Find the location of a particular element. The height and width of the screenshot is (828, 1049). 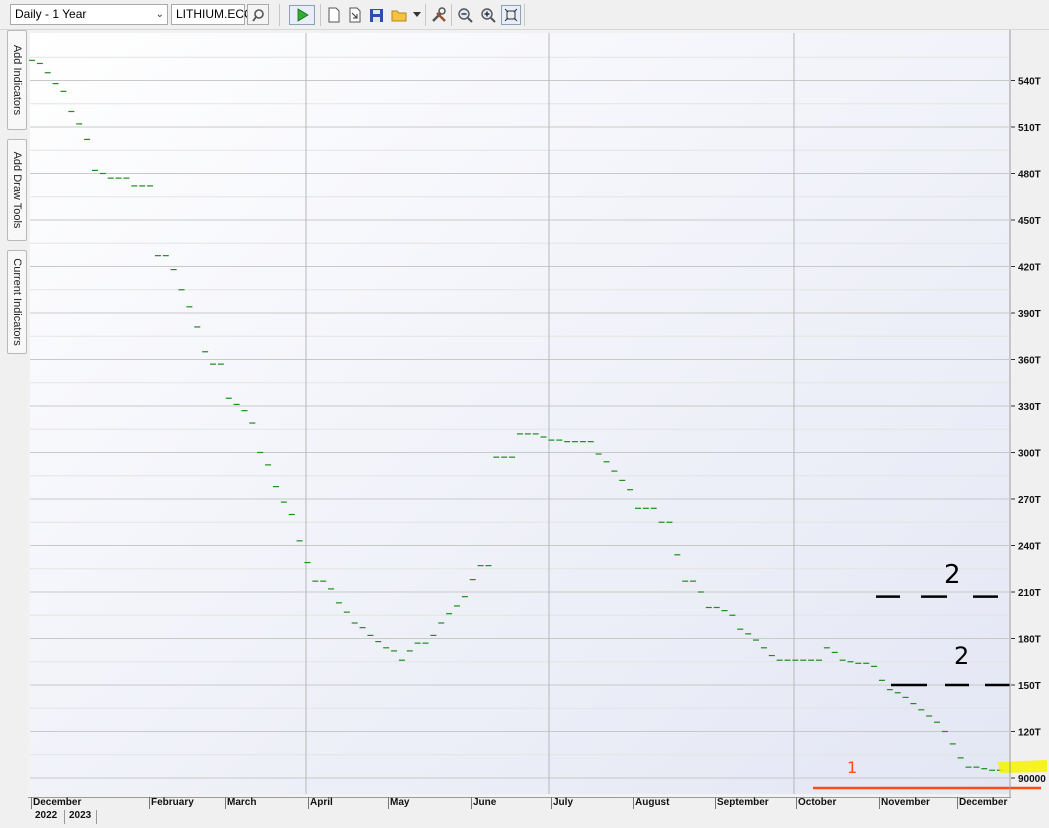

y-tick-label: 90000 is located at coordinates (1032, 779).